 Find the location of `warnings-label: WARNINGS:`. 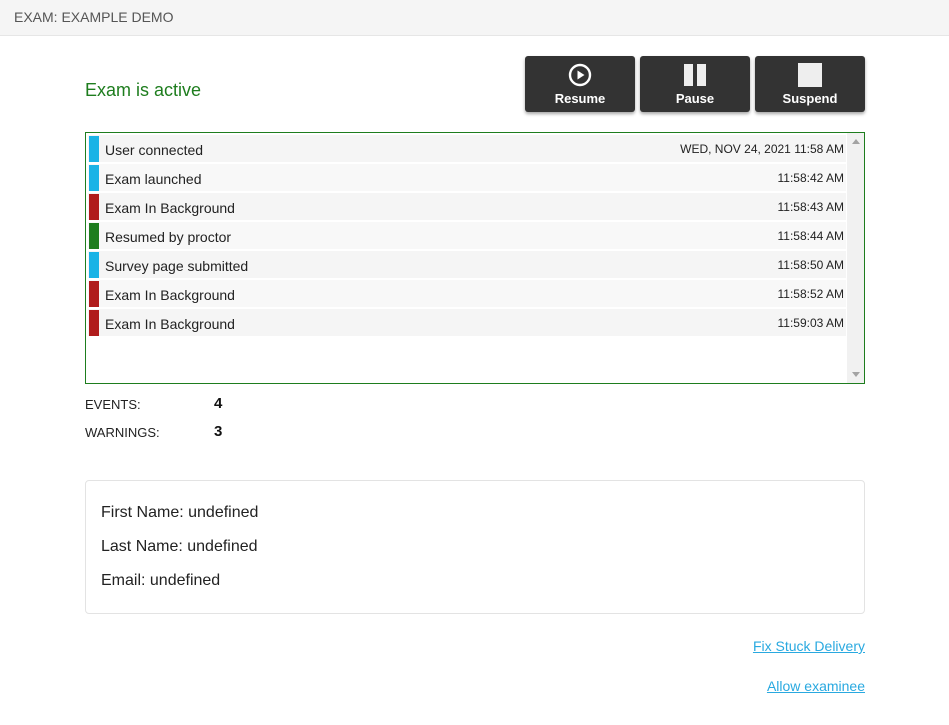

warnings-label: WARNINGS: is located at coordinates (122, 432).